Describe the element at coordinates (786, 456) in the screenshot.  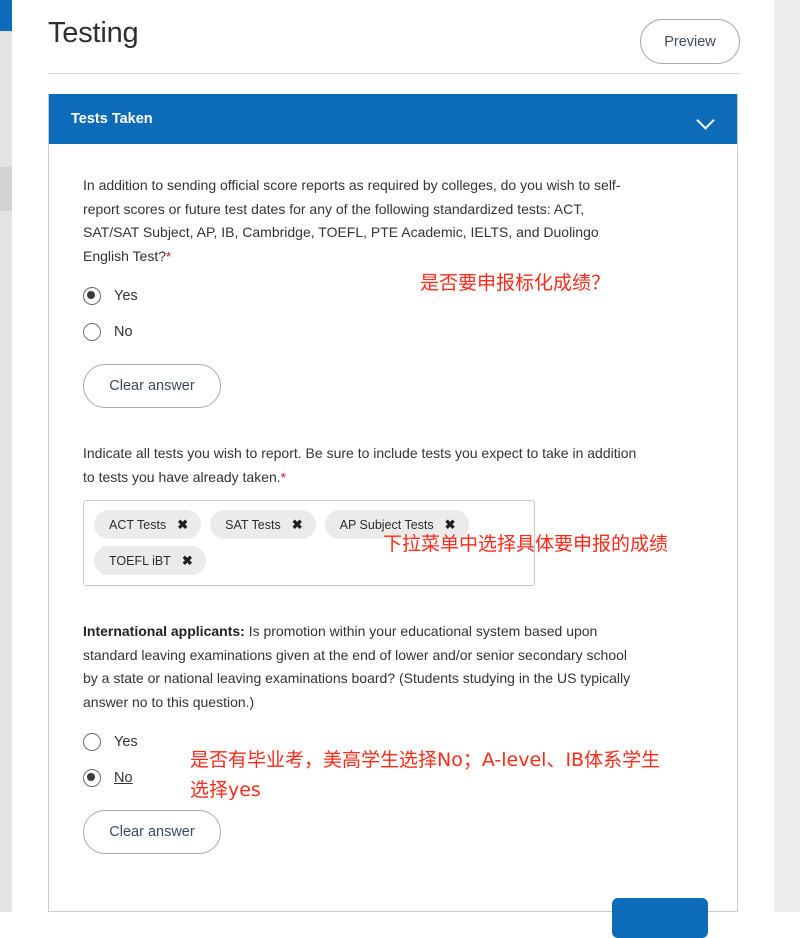
I see `right-scroll-rail` at that location.